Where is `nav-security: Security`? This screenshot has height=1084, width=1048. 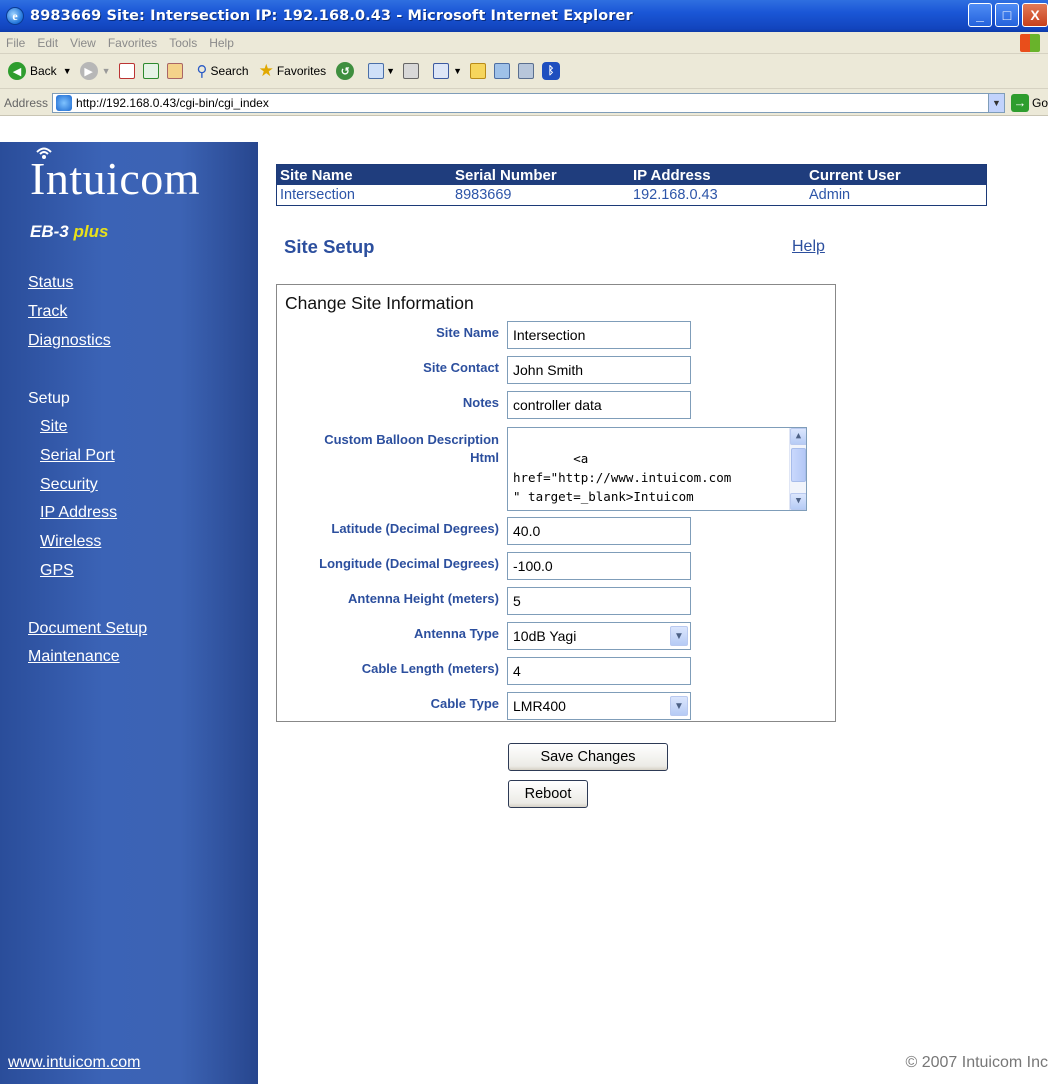
nav-security: Security is located at coordinates (69, 485).